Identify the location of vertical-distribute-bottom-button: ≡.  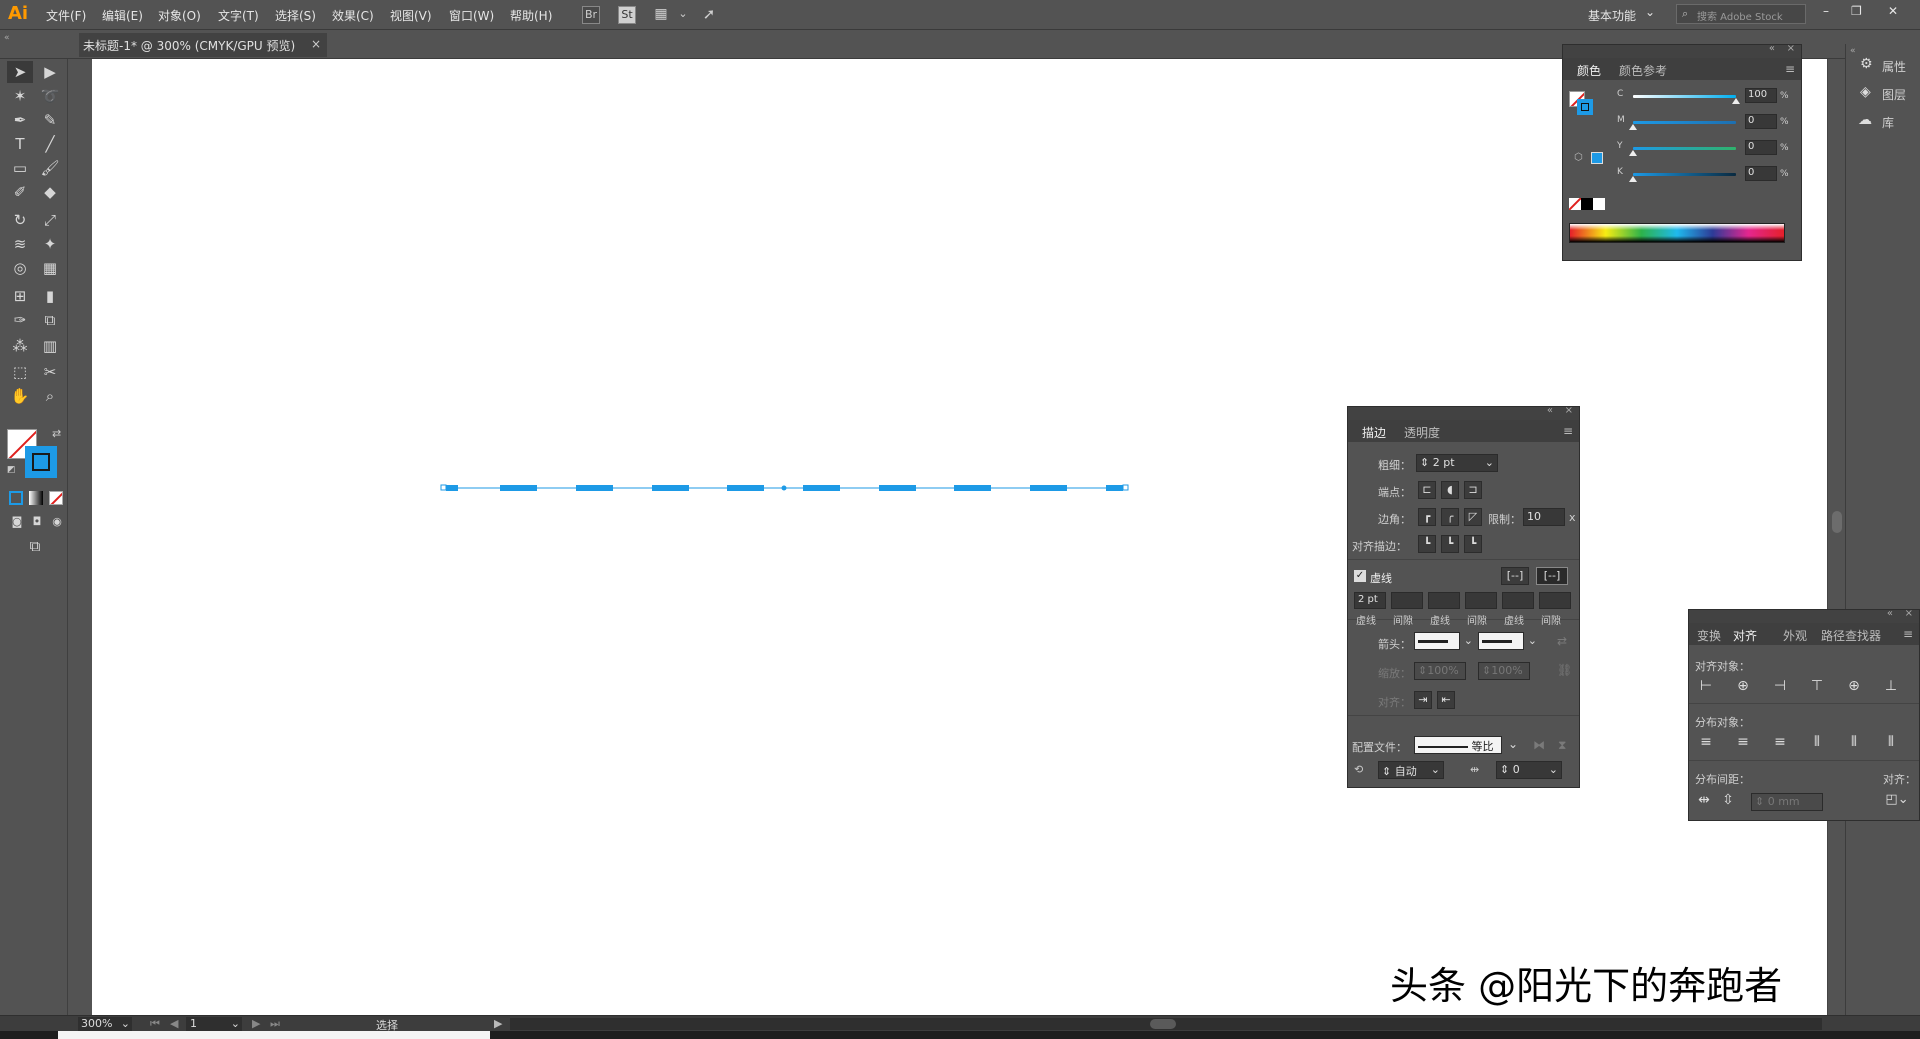
(1780, 743).